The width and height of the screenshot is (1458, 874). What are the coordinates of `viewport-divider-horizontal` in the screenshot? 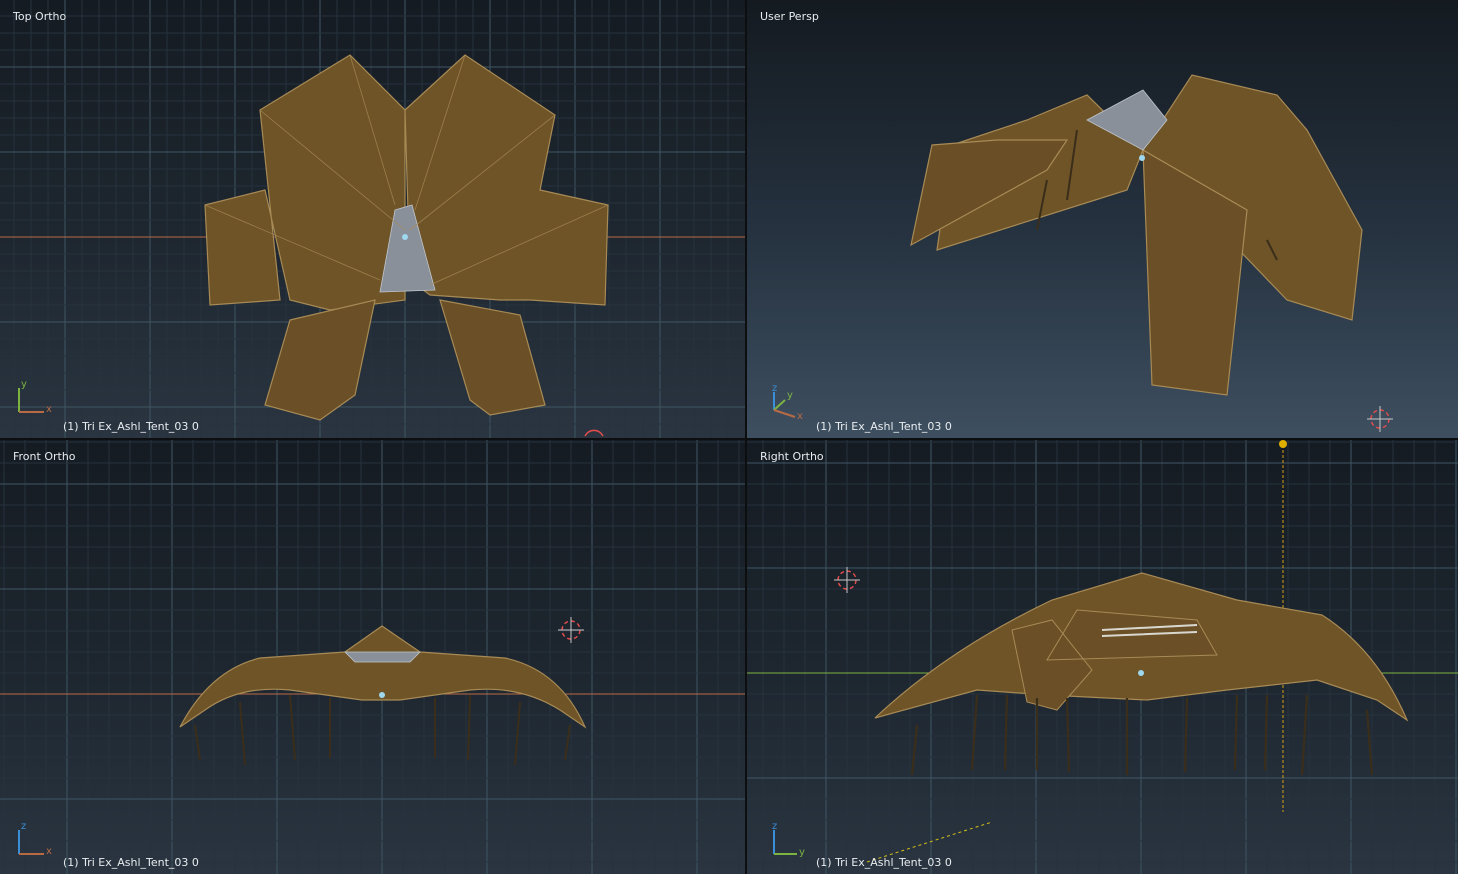 It's located at (729, 439).